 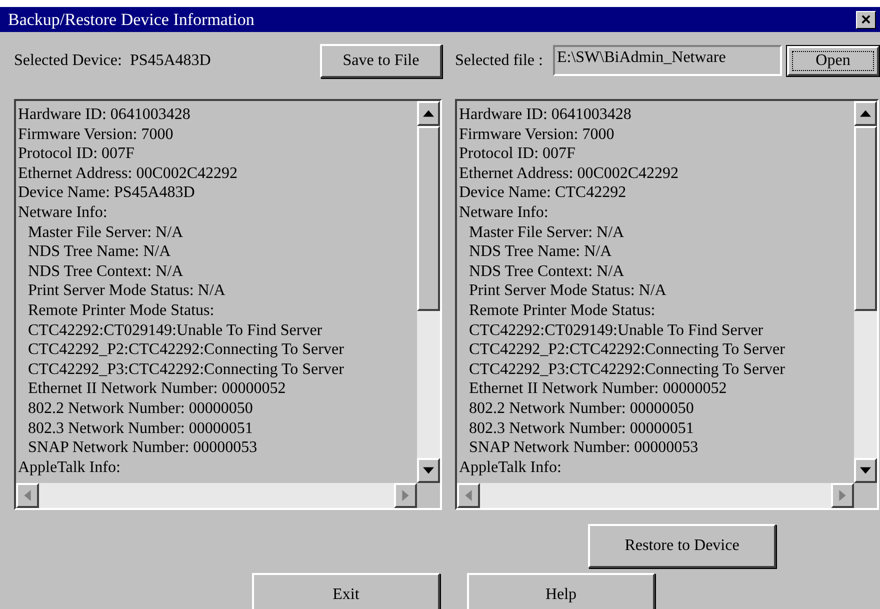 What do you see at coordinates (171, 61) in the screenshot?
I see `device-value: PS45A483D` at bounding box center [171, 61].